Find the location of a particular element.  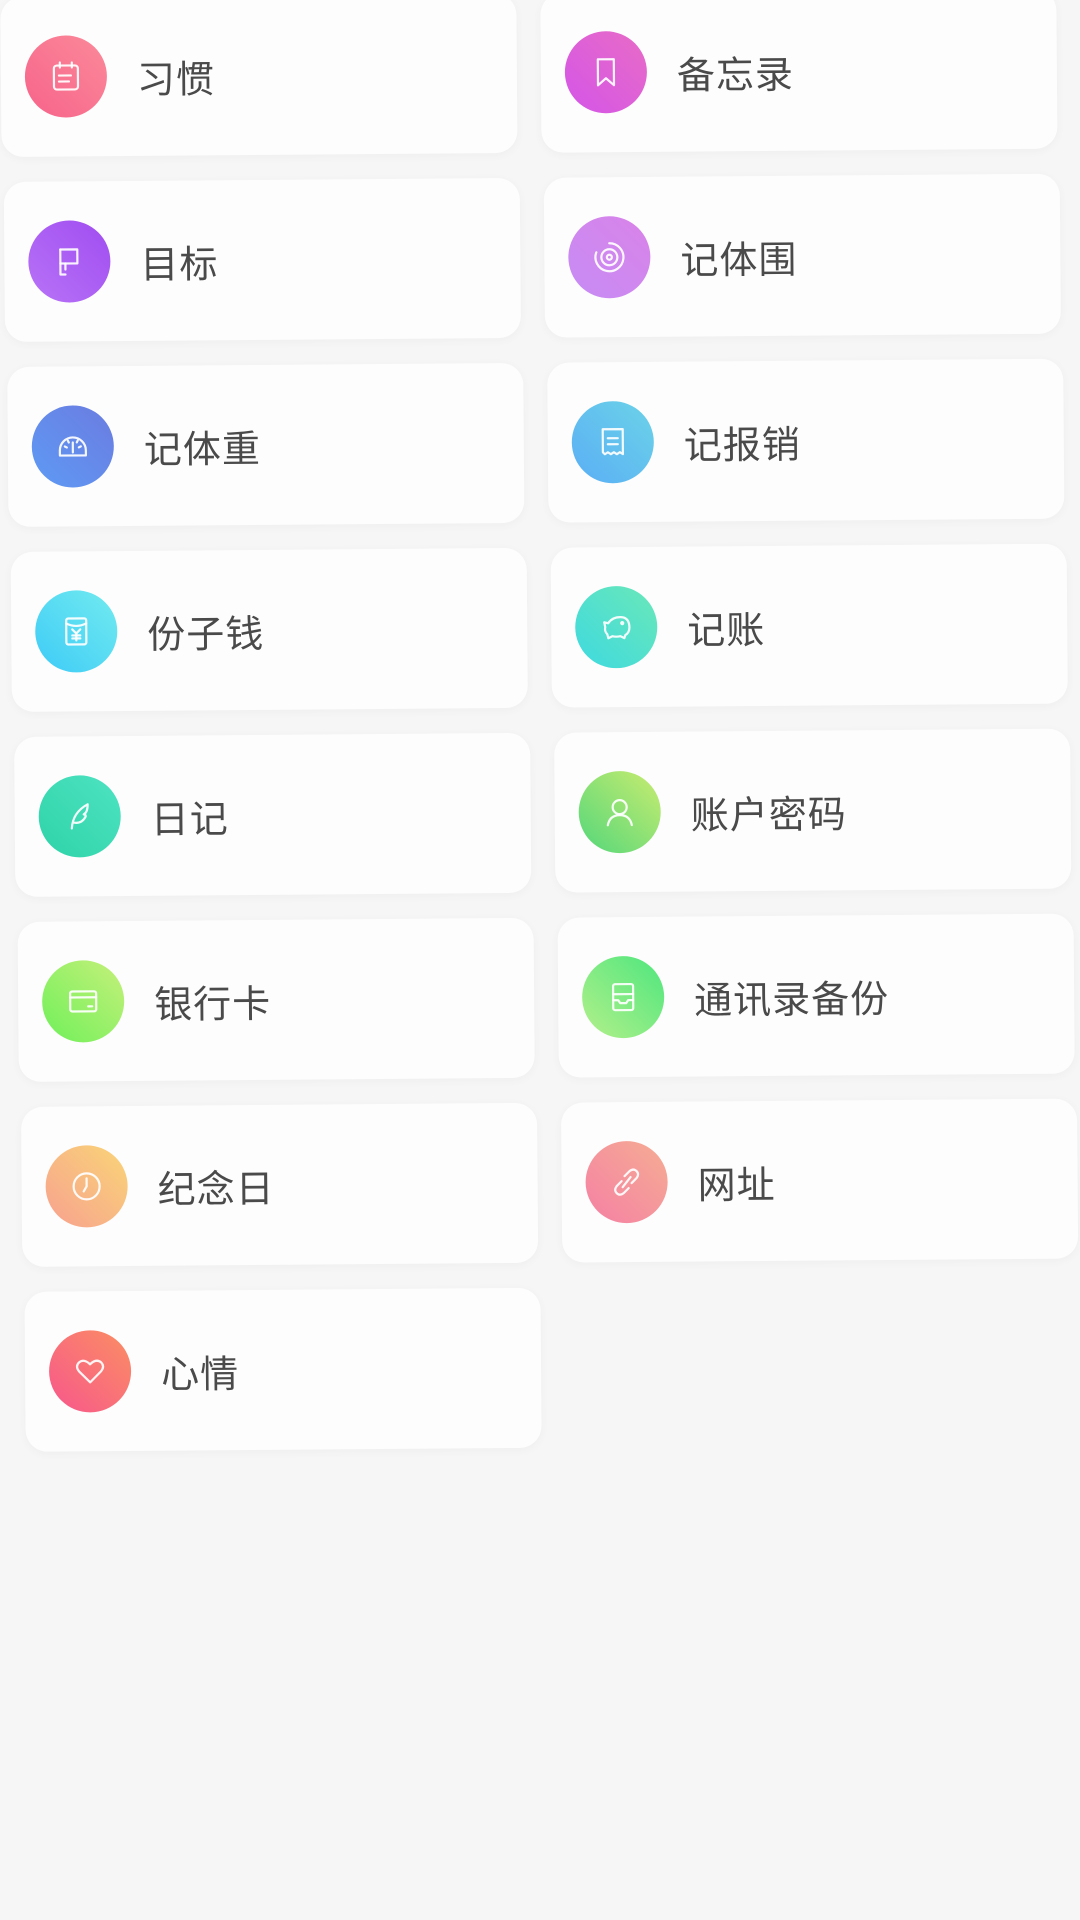

tool-label: 份子钱 is located at coordinates (206, 634).